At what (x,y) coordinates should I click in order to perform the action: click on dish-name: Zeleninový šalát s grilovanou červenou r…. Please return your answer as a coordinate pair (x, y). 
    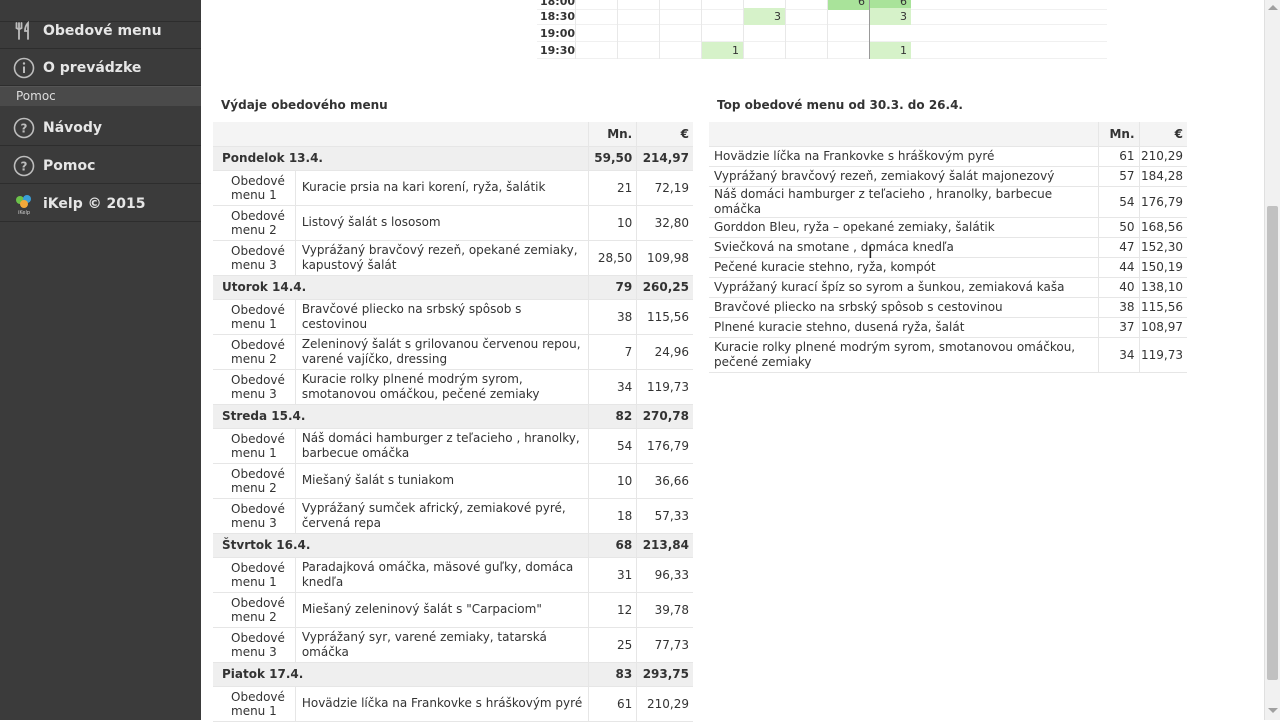
    Looking at the image, I should click on (441, 352).